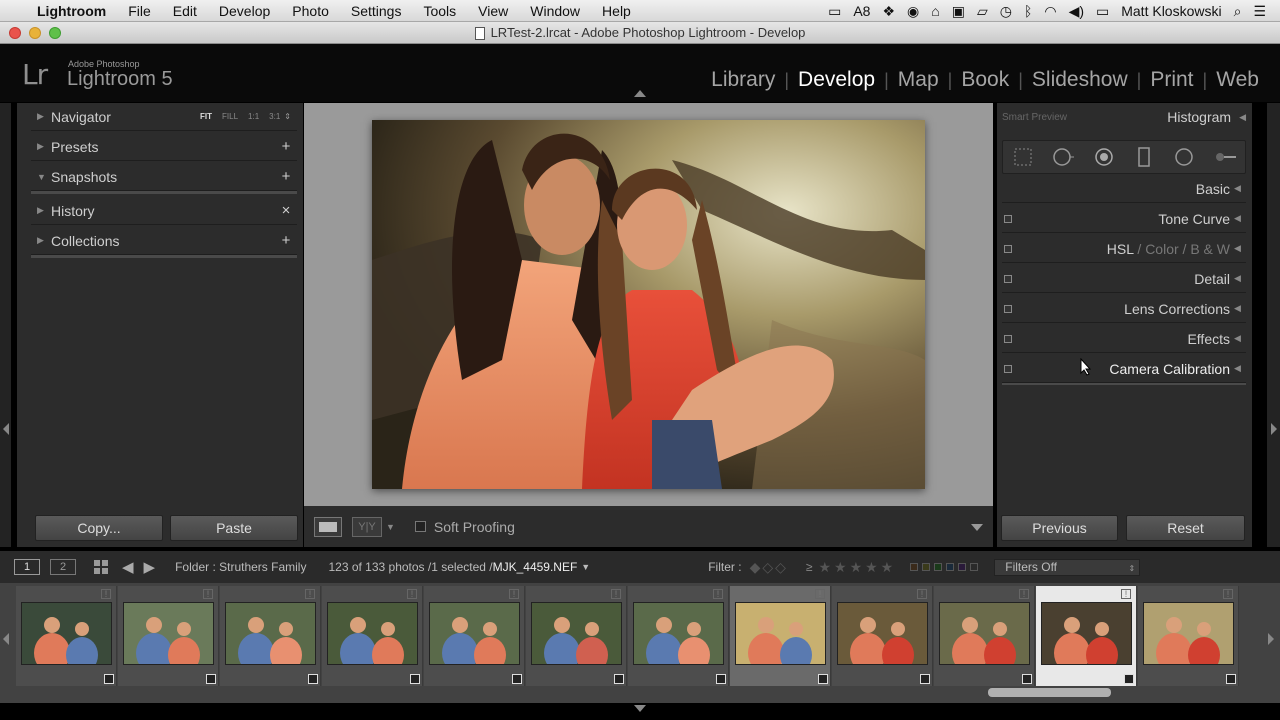 The height and width of the screenshot is (720, 1280). What do you see at coordinates (1238, 11) in the screenshot?
I see `spotlight-icon: ⌕` at bounding box center [1238, 11].